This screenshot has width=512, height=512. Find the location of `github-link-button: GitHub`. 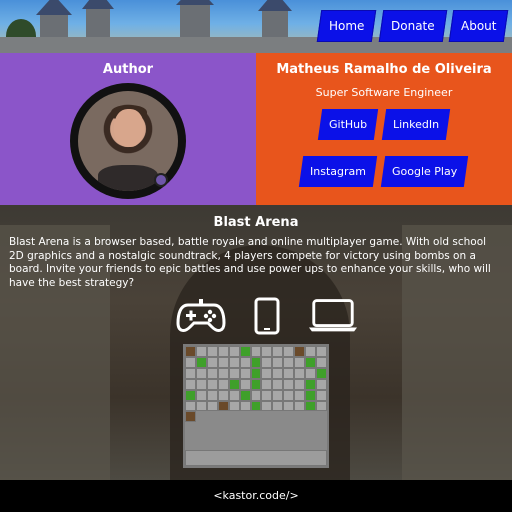

github-link-button: GitHub is located at coordinates (348, 124).